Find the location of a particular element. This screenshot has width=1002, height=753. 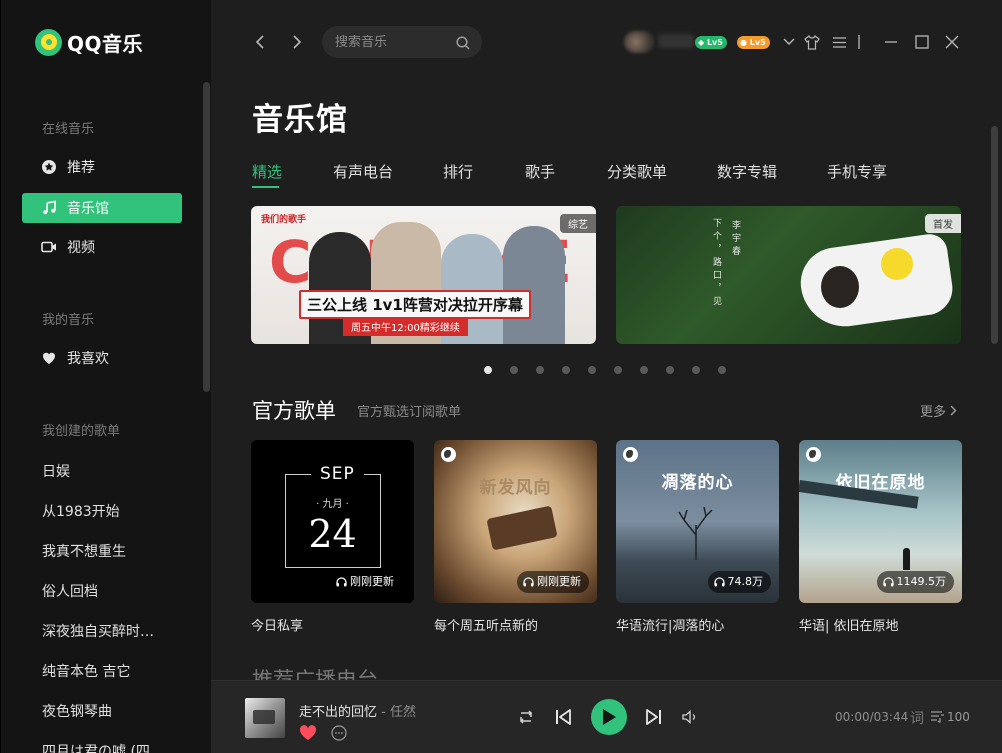

tab-digital-albums: 数字专辑 is located at coordinates (747, 171).